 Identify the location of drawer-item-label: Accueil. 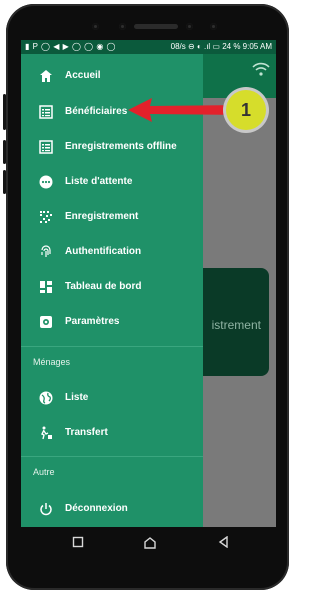
(83, 75).